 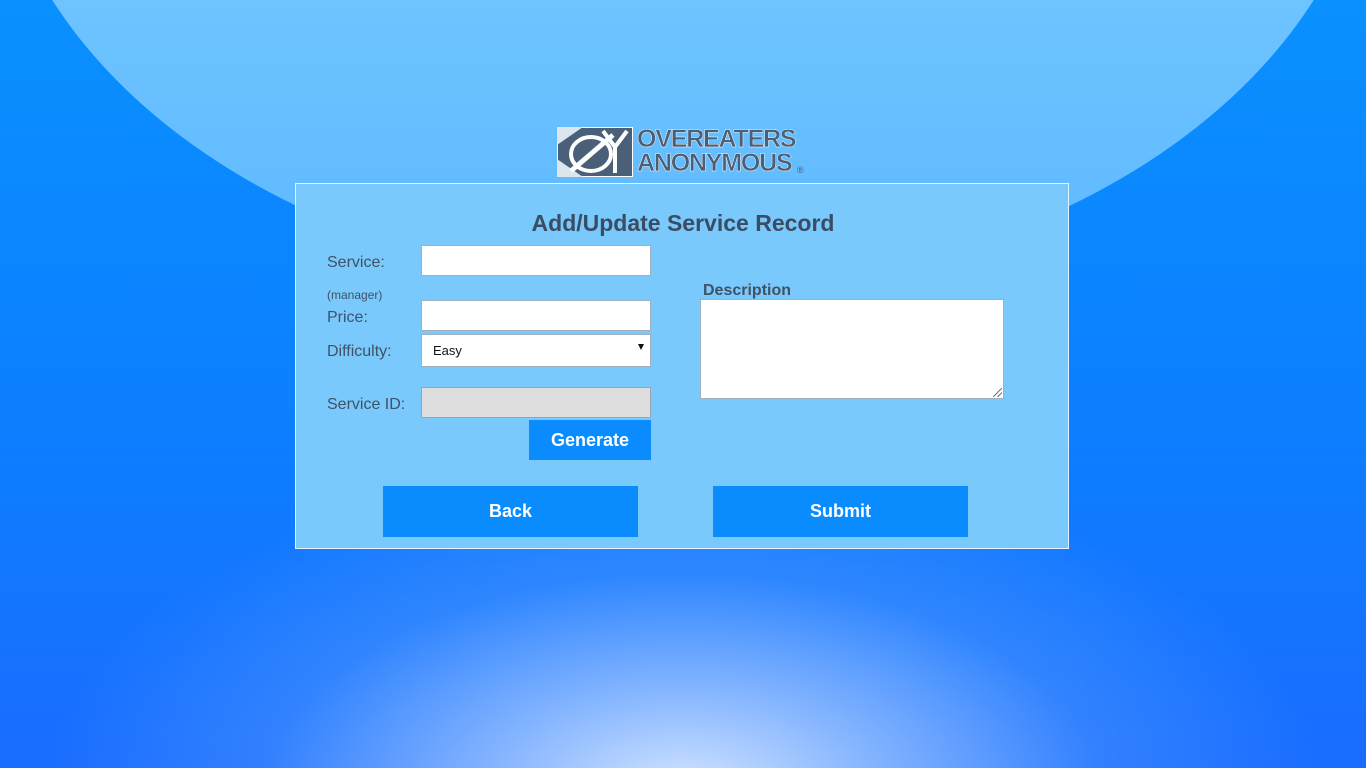 What do you see at coordinates (800, 170) in the screenshot?
I see `registered-mark: ®` at bounding box center [800, 170].